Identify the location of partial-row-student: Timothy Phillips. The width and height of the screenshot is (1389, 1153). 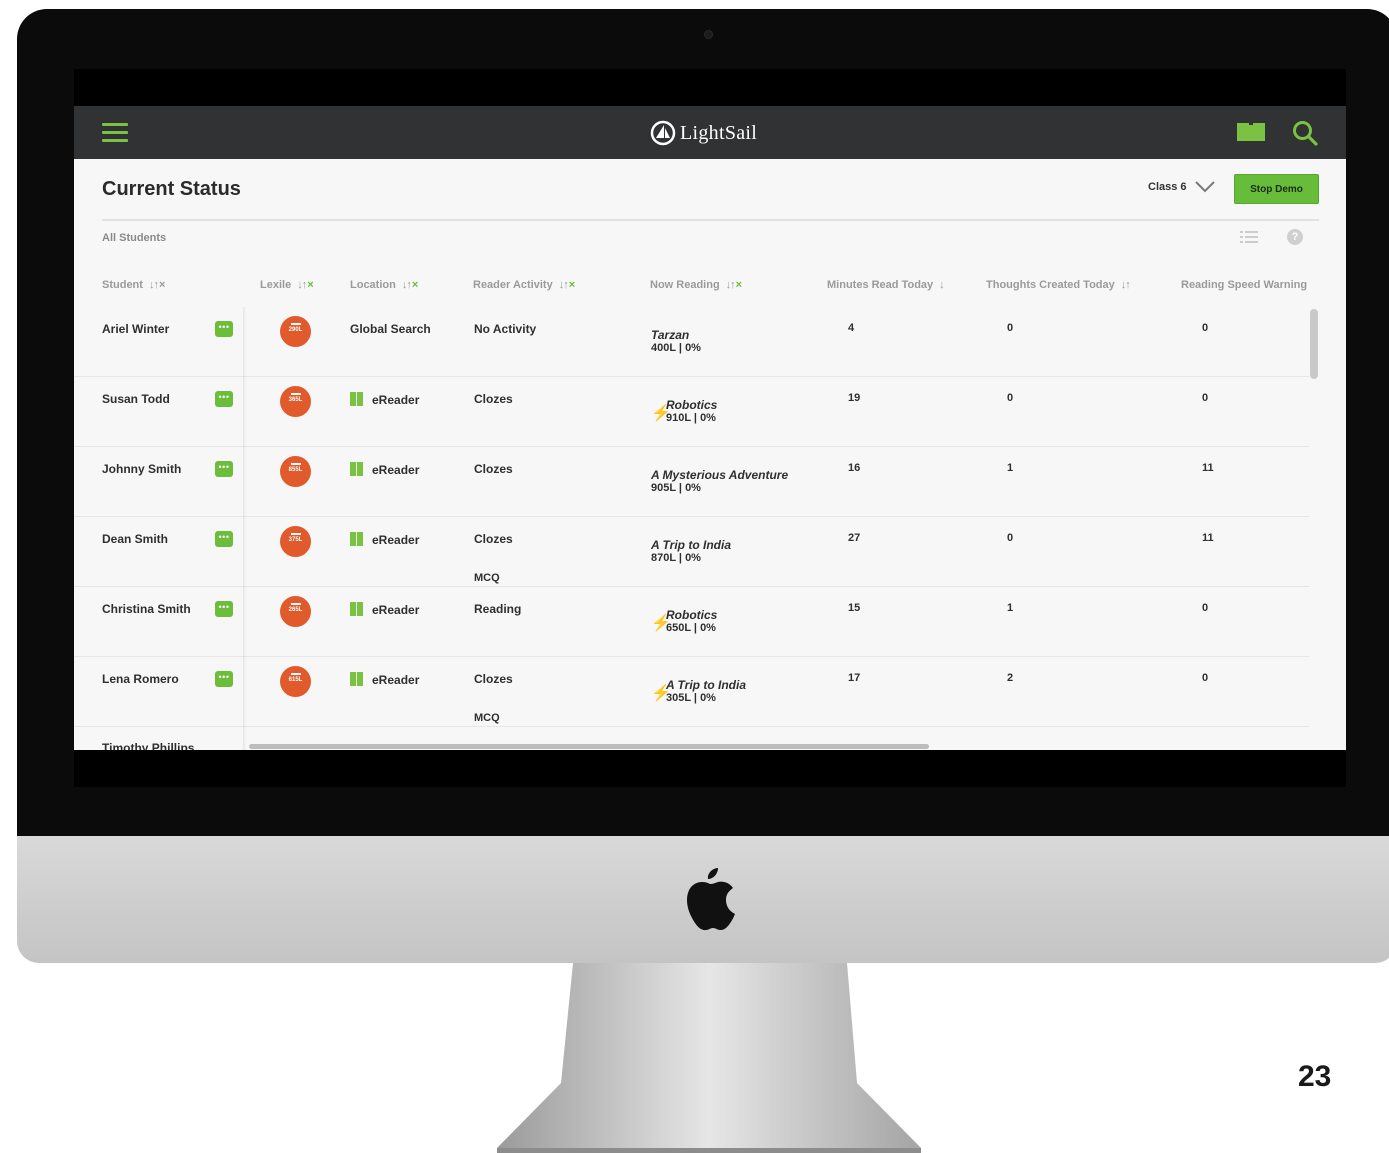
(148, 745).